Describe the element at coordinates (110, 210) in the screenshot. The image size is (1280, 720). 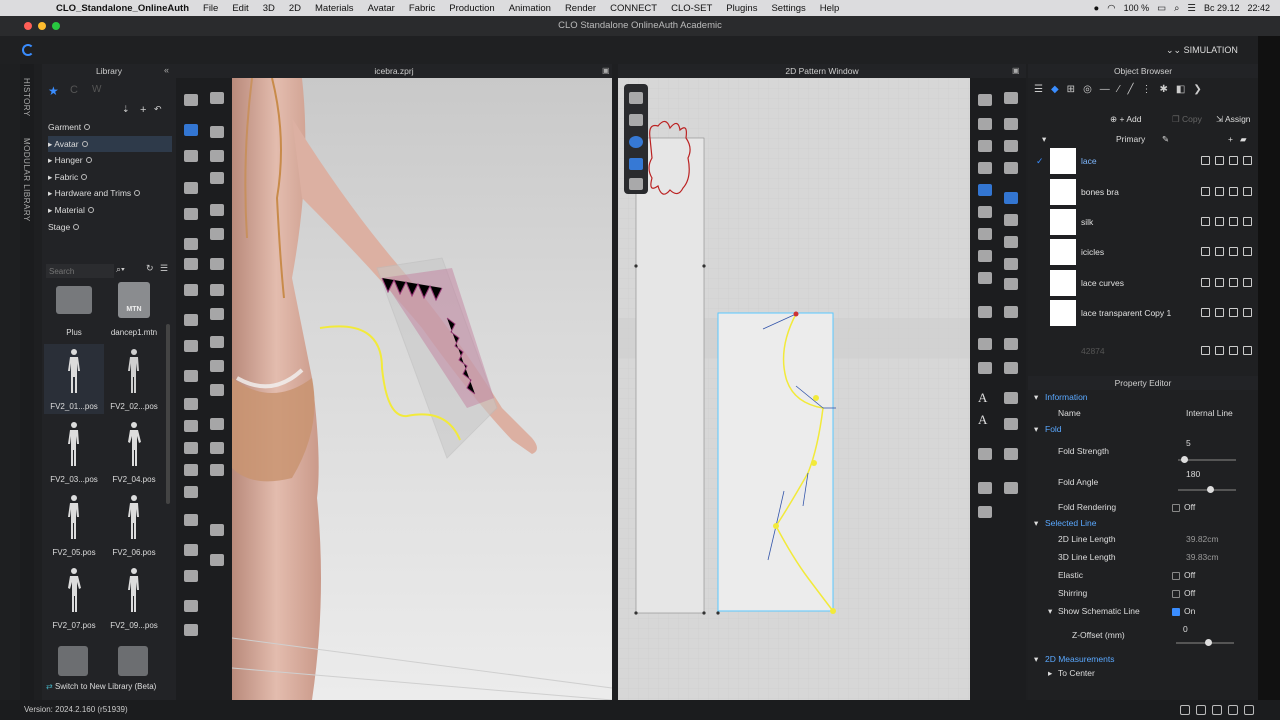
I see `library-item-material: ▸ Material` at that location.